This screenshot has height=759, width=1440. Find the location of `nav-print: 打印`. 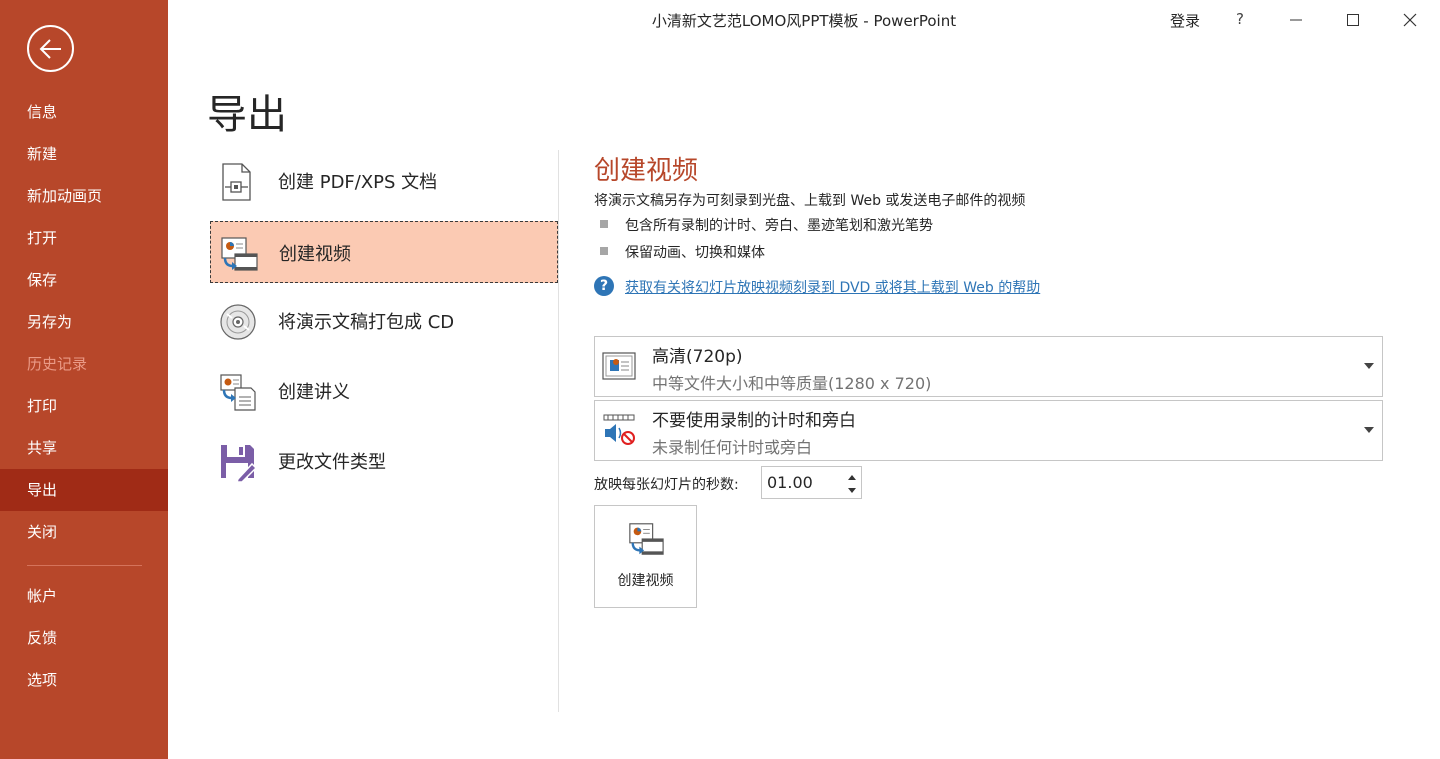

nav-print: 打印 is located at coordinates (84, 406).